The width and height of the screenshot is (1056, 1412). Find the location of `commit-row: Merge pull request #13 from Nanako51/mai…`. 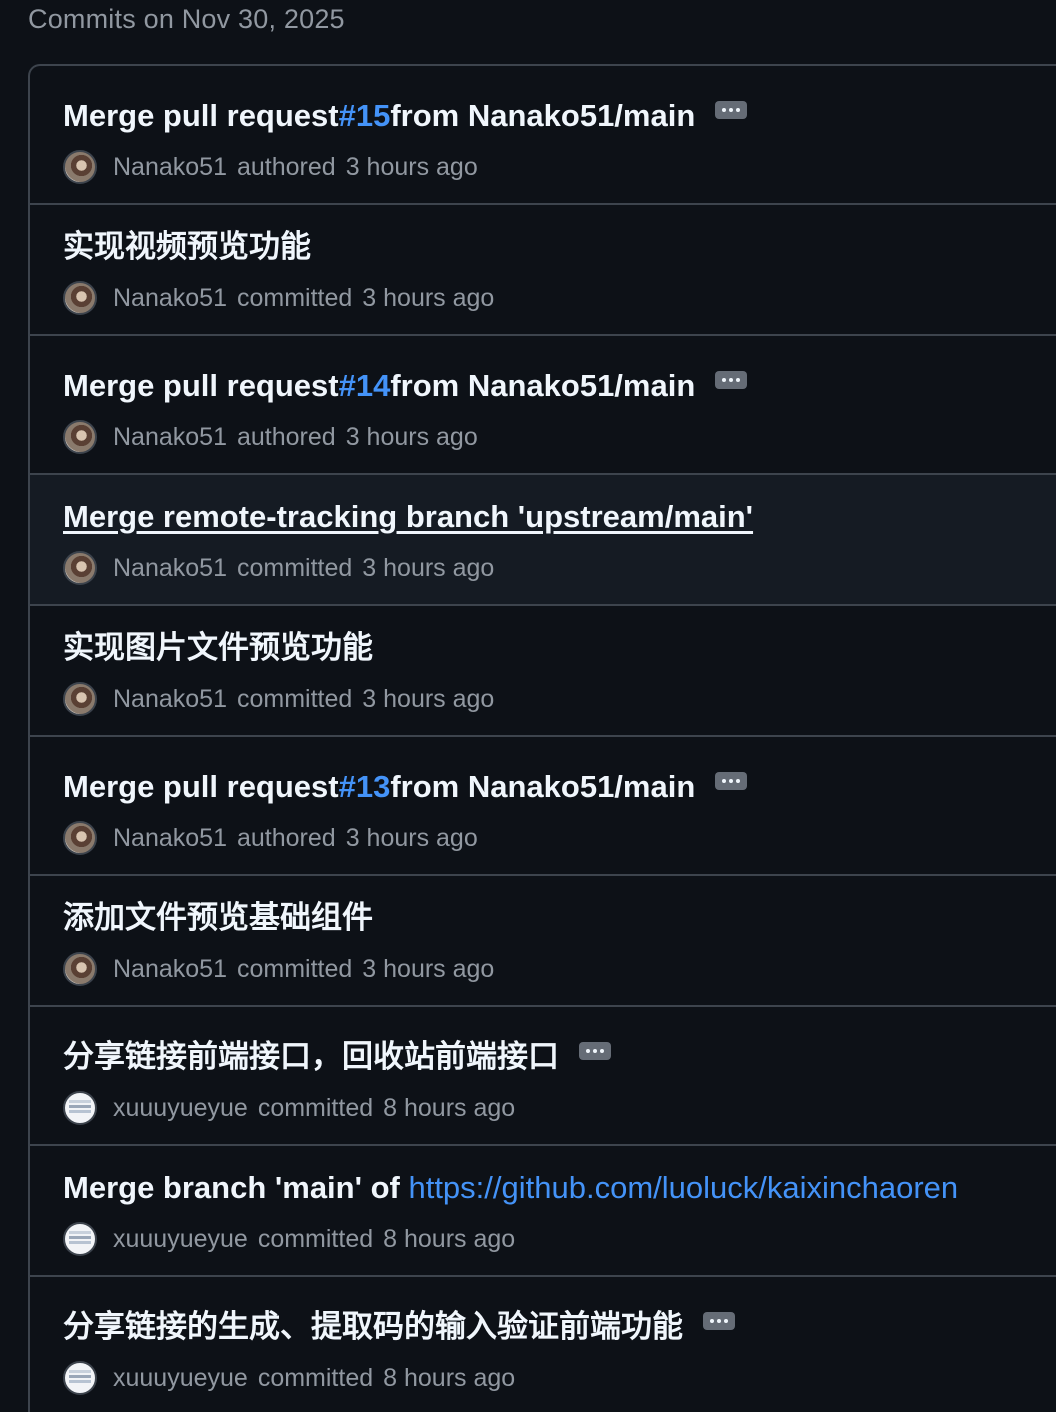

commit-row: Merge pull request #13 from Nanako51/mai… is located at coordinates (543, 806).